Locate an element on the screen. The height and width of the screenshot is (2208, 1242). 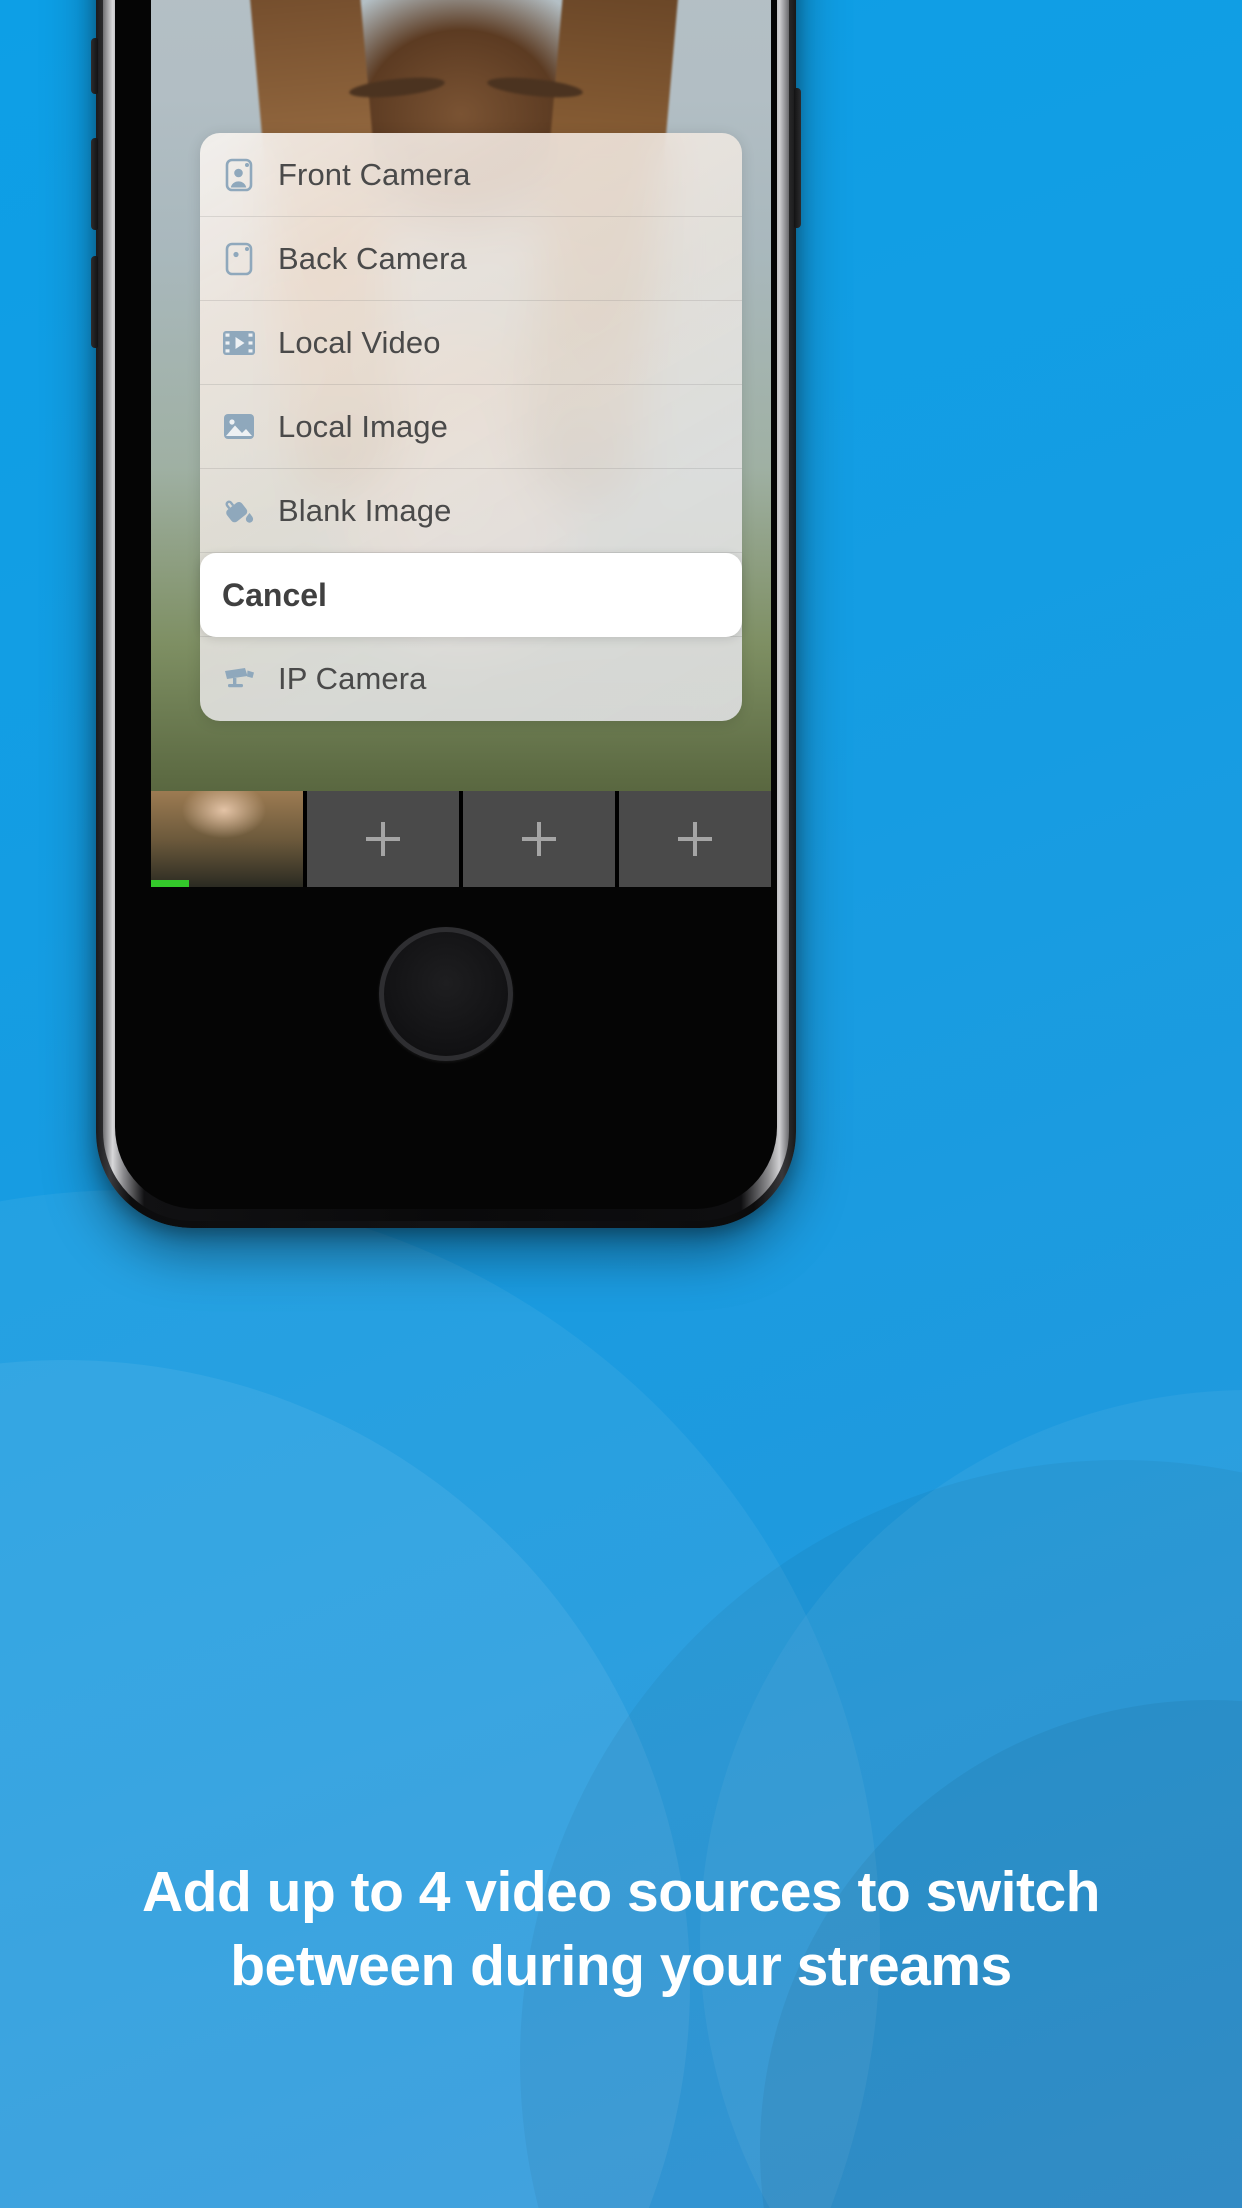
cancel-button: Cancel is located at coordinates (471, 595).